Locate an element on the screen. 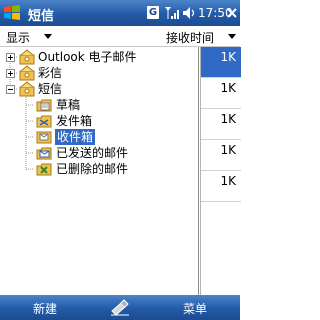 This screenshot has height=320, width=320. menu-button: 菜单 is located at coordinates (195, 308).